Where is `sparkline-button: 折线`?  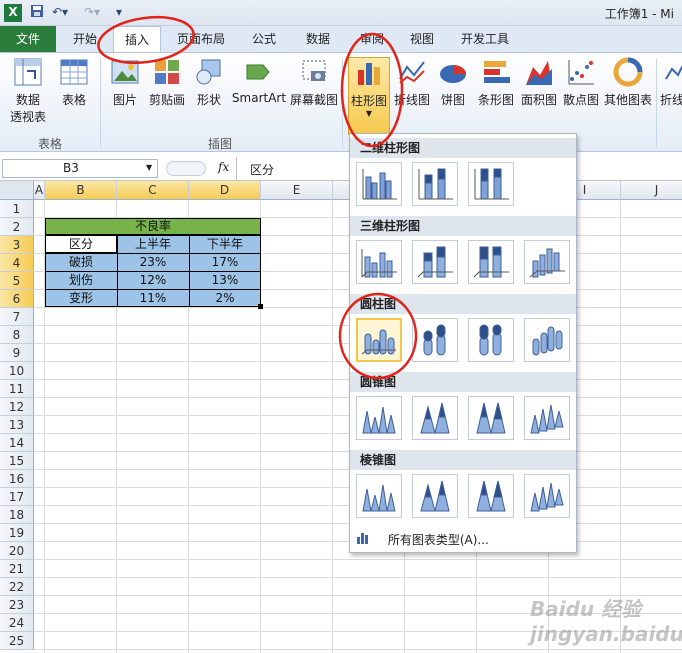 sparkline-button: 折线 is located at coordinates (671, 82).